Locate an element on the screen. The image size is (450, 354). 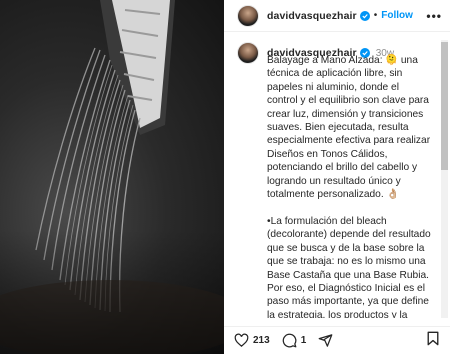
save-button is located at coordinates (433, 341).